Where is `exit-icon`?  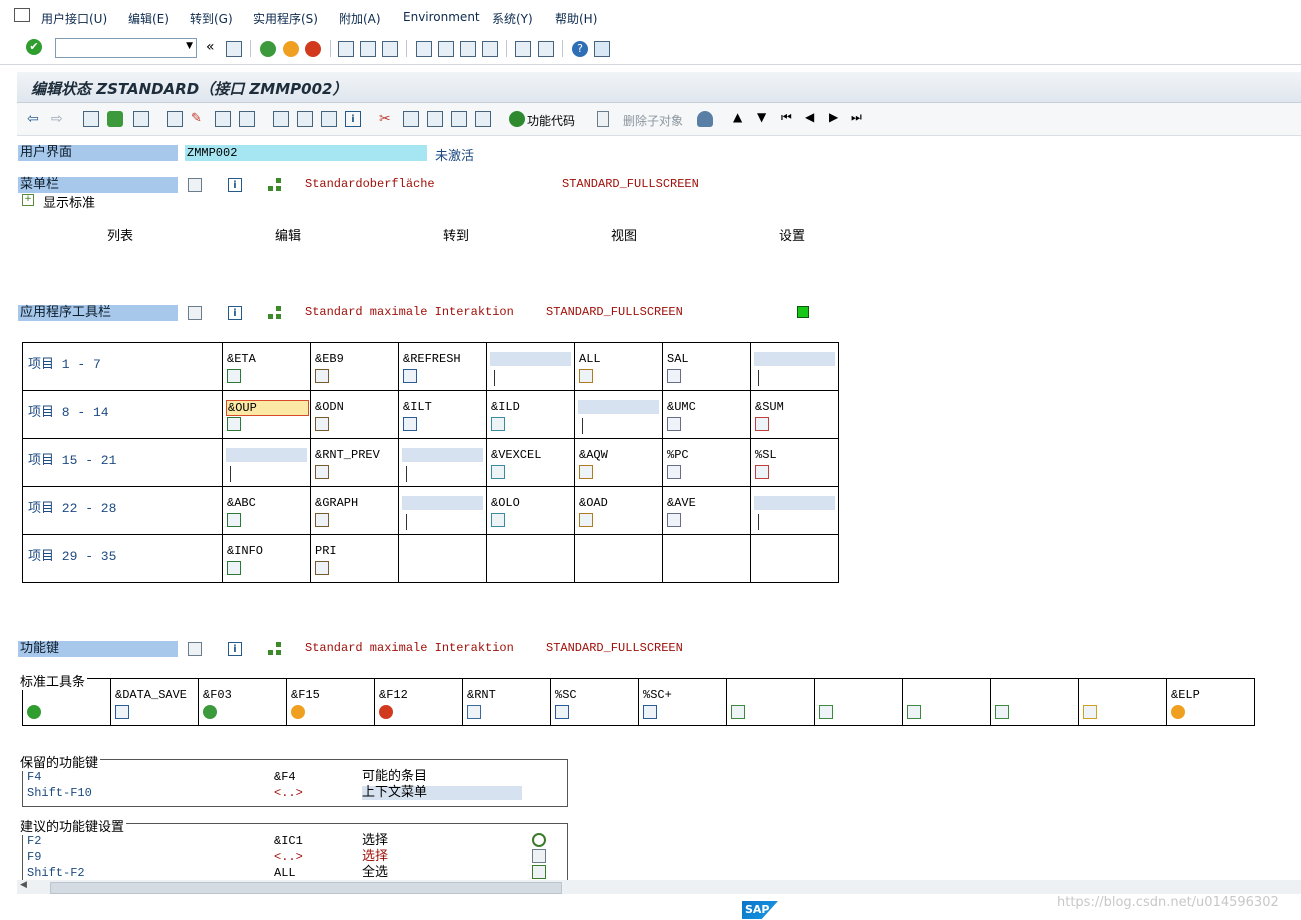 exit-icon is located at coordinates (291, 49).